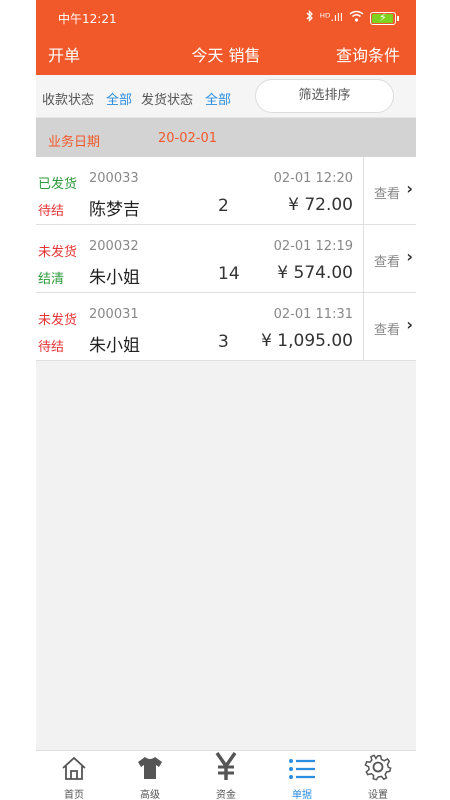 The width and height of the screenshot is (450, 800). Describe the element at coordinates (302, 766) in the screenshot. I see `list-icon` at that location.